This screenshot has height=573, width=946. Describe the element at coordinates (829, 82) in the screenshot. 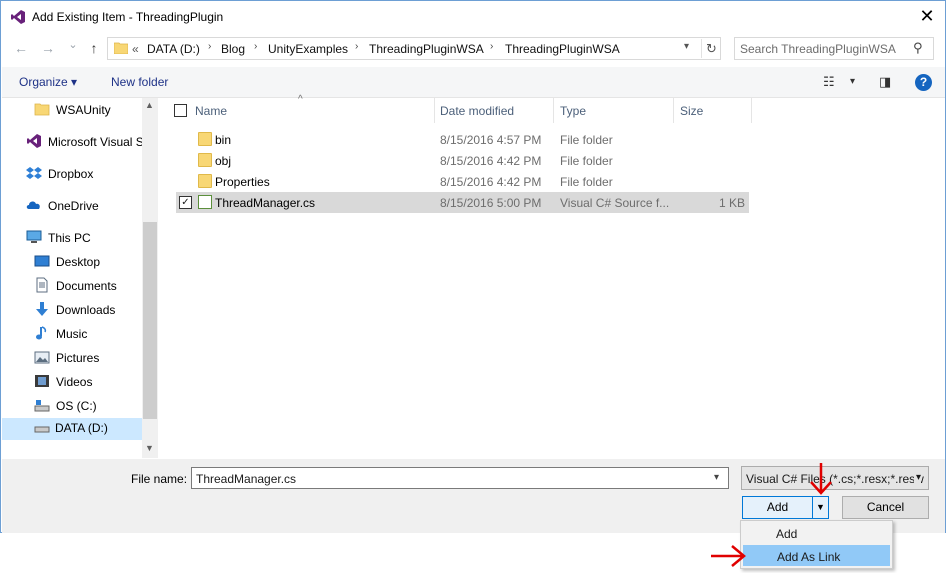

I see `view-options-icon: ☷` at that location.